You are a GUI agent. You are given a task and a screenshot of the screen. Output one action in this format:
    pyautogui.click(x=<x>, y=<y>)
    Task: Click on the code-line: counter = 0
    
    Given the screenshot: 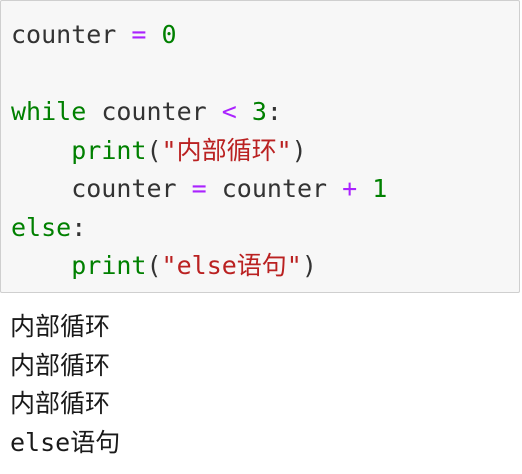 What is the action you would take?
    pyautogui.click(x=199, y=35)
    